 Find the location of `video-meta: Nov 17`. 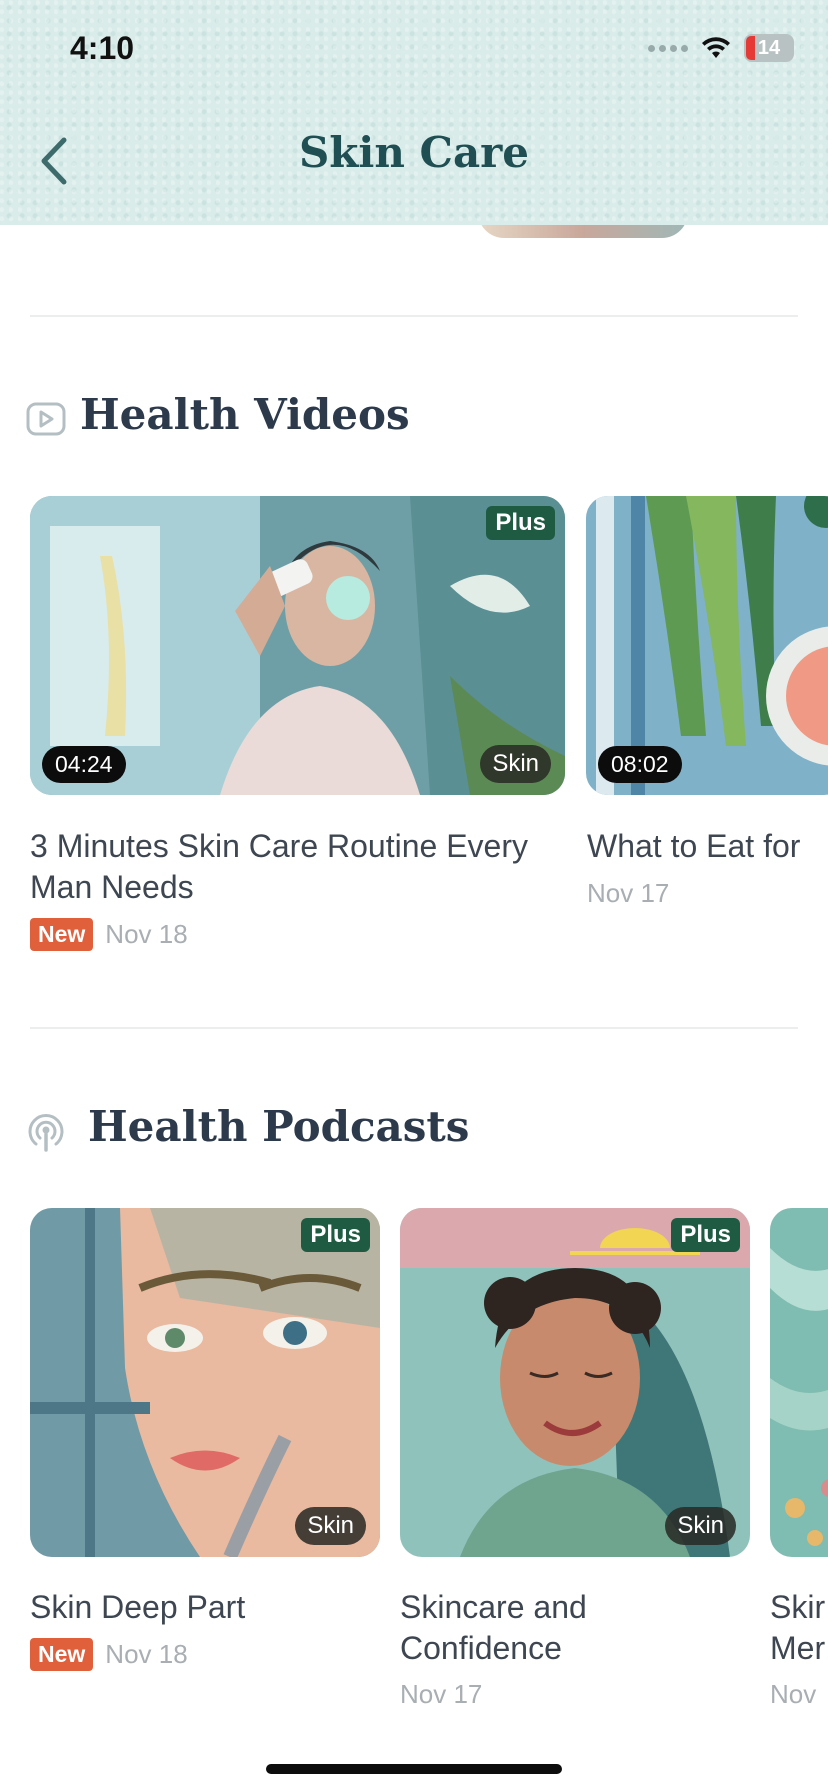

video-meta: Nov 17 is located at coordinates (628, 893).